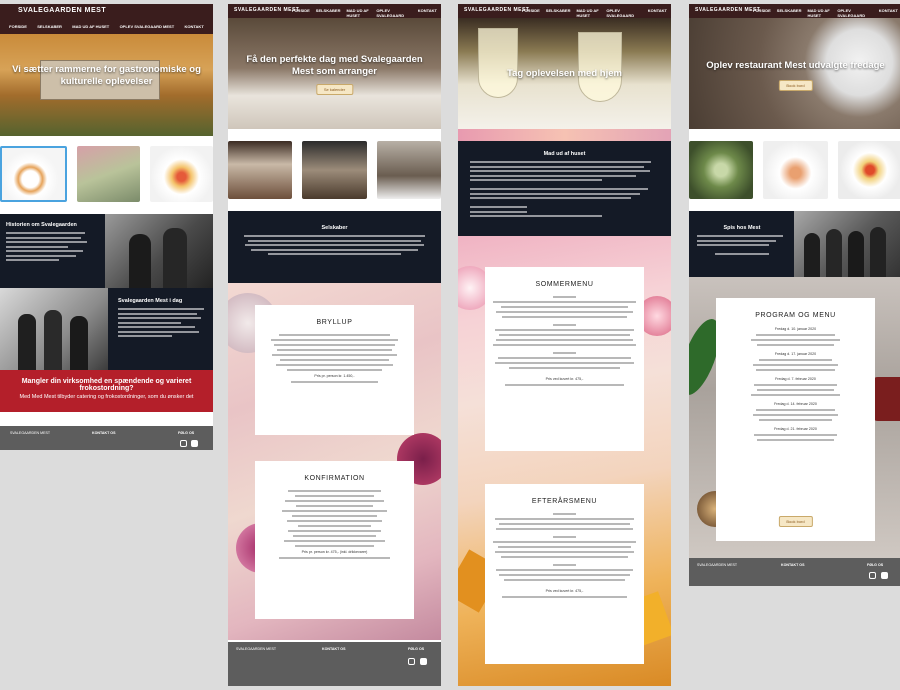 The height and width of the screenshot is (690, 900). I want to click on thumbnail-salad, so click(181, 174).